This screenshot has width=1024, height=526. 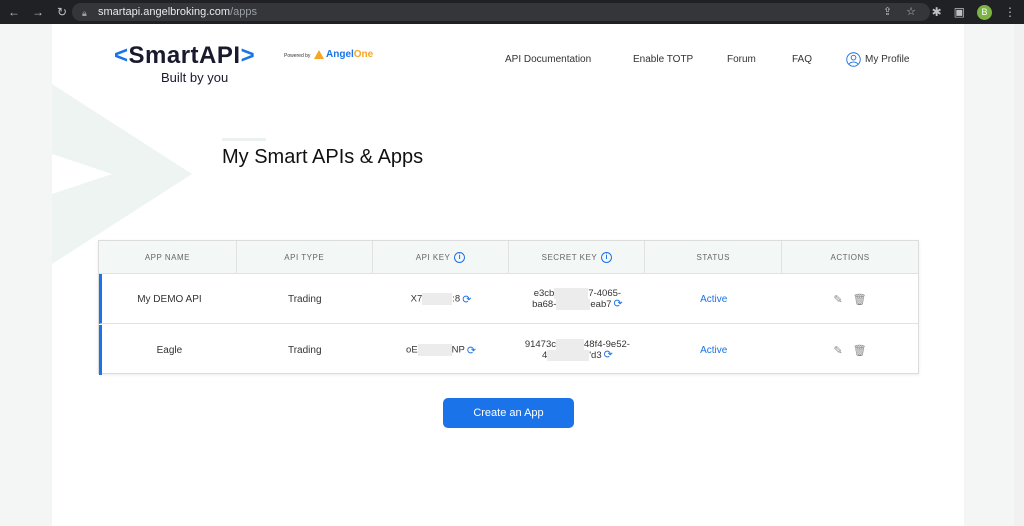 I want to click on api-key-cell: oE NP ⟳, so click(x=441, y=350).